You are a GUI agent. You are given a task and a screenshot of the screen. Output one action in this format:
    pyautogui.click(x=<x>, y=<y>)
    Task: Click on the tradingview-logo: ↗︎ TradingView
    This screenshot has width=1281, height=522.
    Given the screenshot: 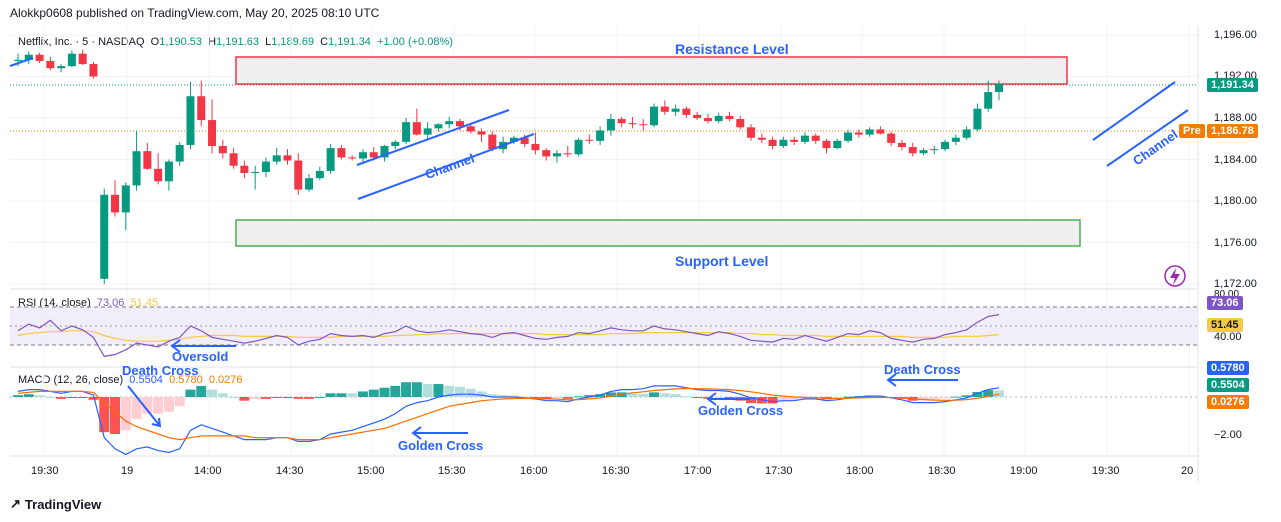 What is the action you would take?
    pyautogui.click(x=55, y=504)
    